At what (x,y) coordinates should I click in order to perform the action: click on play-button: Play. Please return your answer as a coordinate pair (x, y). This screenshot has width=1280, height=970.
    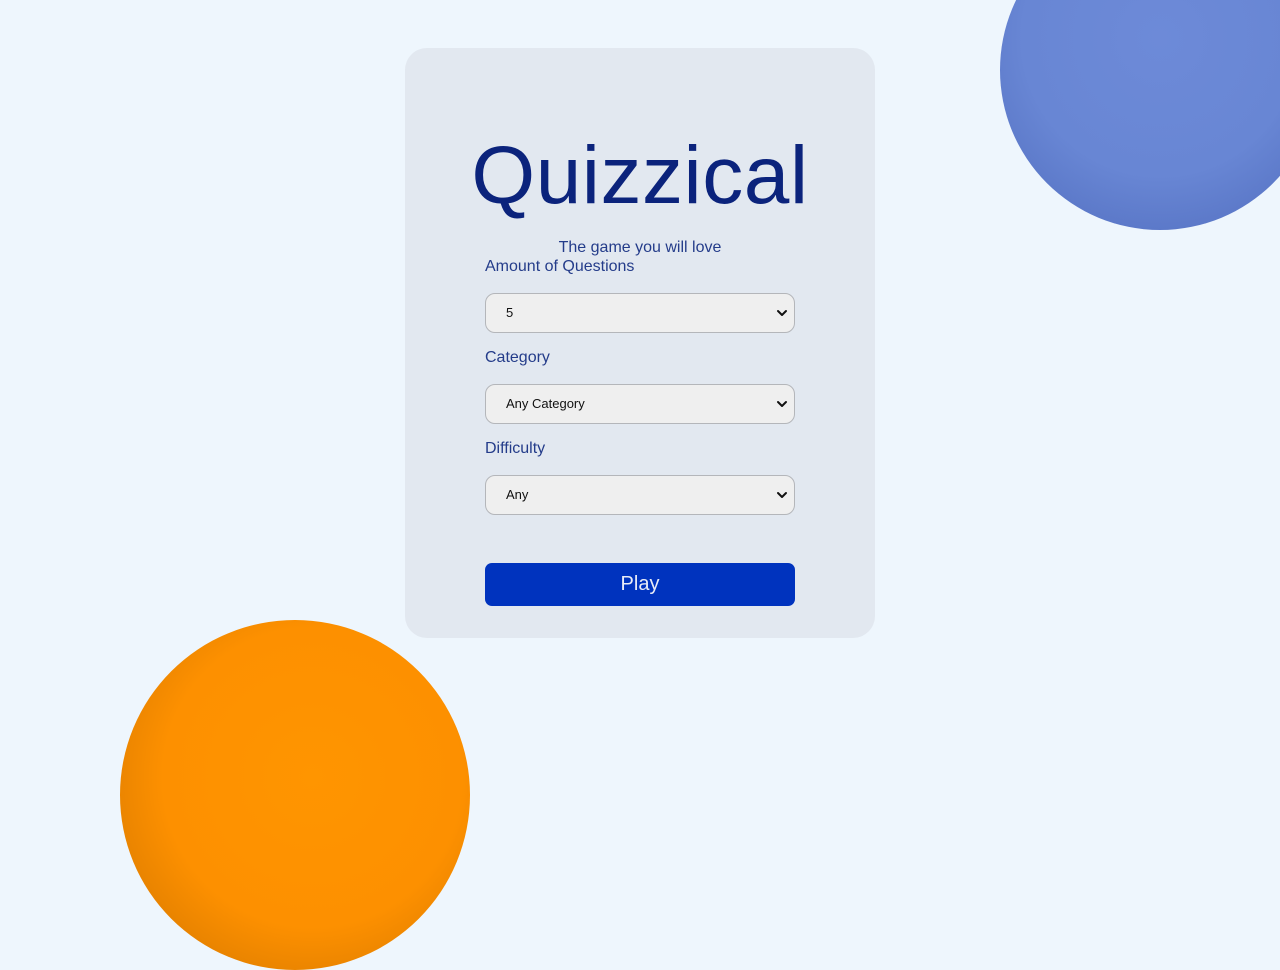
    Looking at the image, I should click on (640, 584).